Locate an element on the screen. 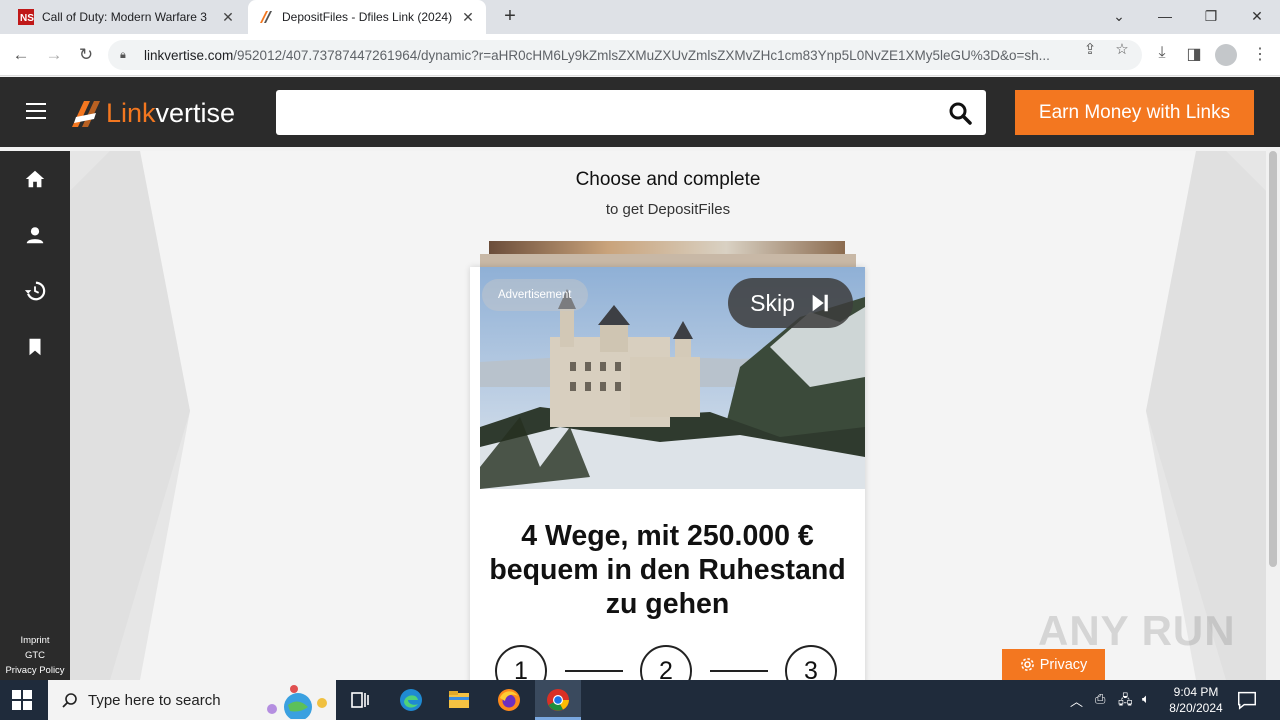 The height and width of the screenshot is (720, 1280). tab-call-of-duty: NS Call of Duty: Modern Warfare 3 ✕ is located at coordinates (127, 17).